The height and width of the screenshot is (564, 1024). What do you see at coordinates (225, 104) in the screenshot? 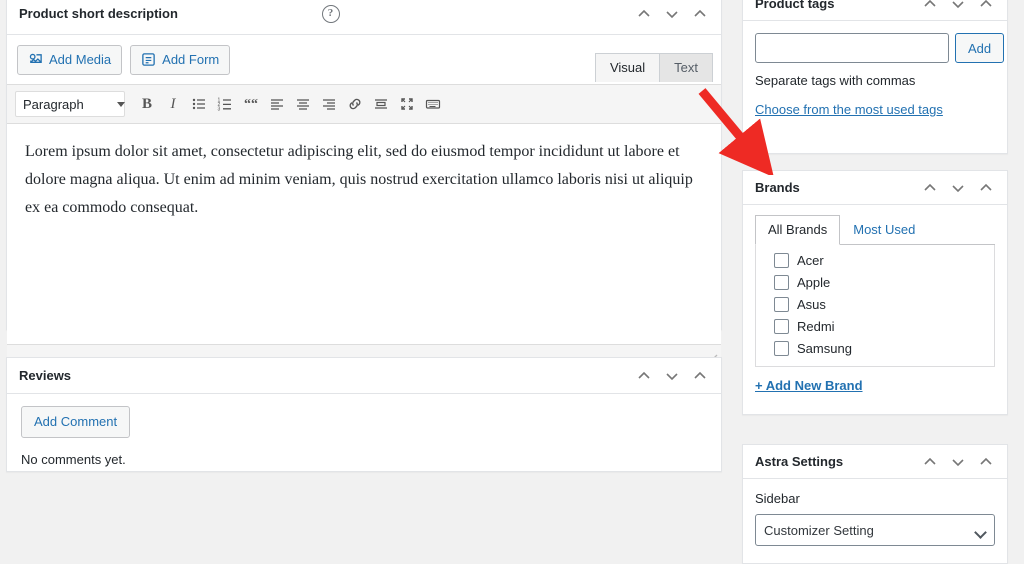
I see `numbered-list-icon: 123` at bounding box center [225, 104].